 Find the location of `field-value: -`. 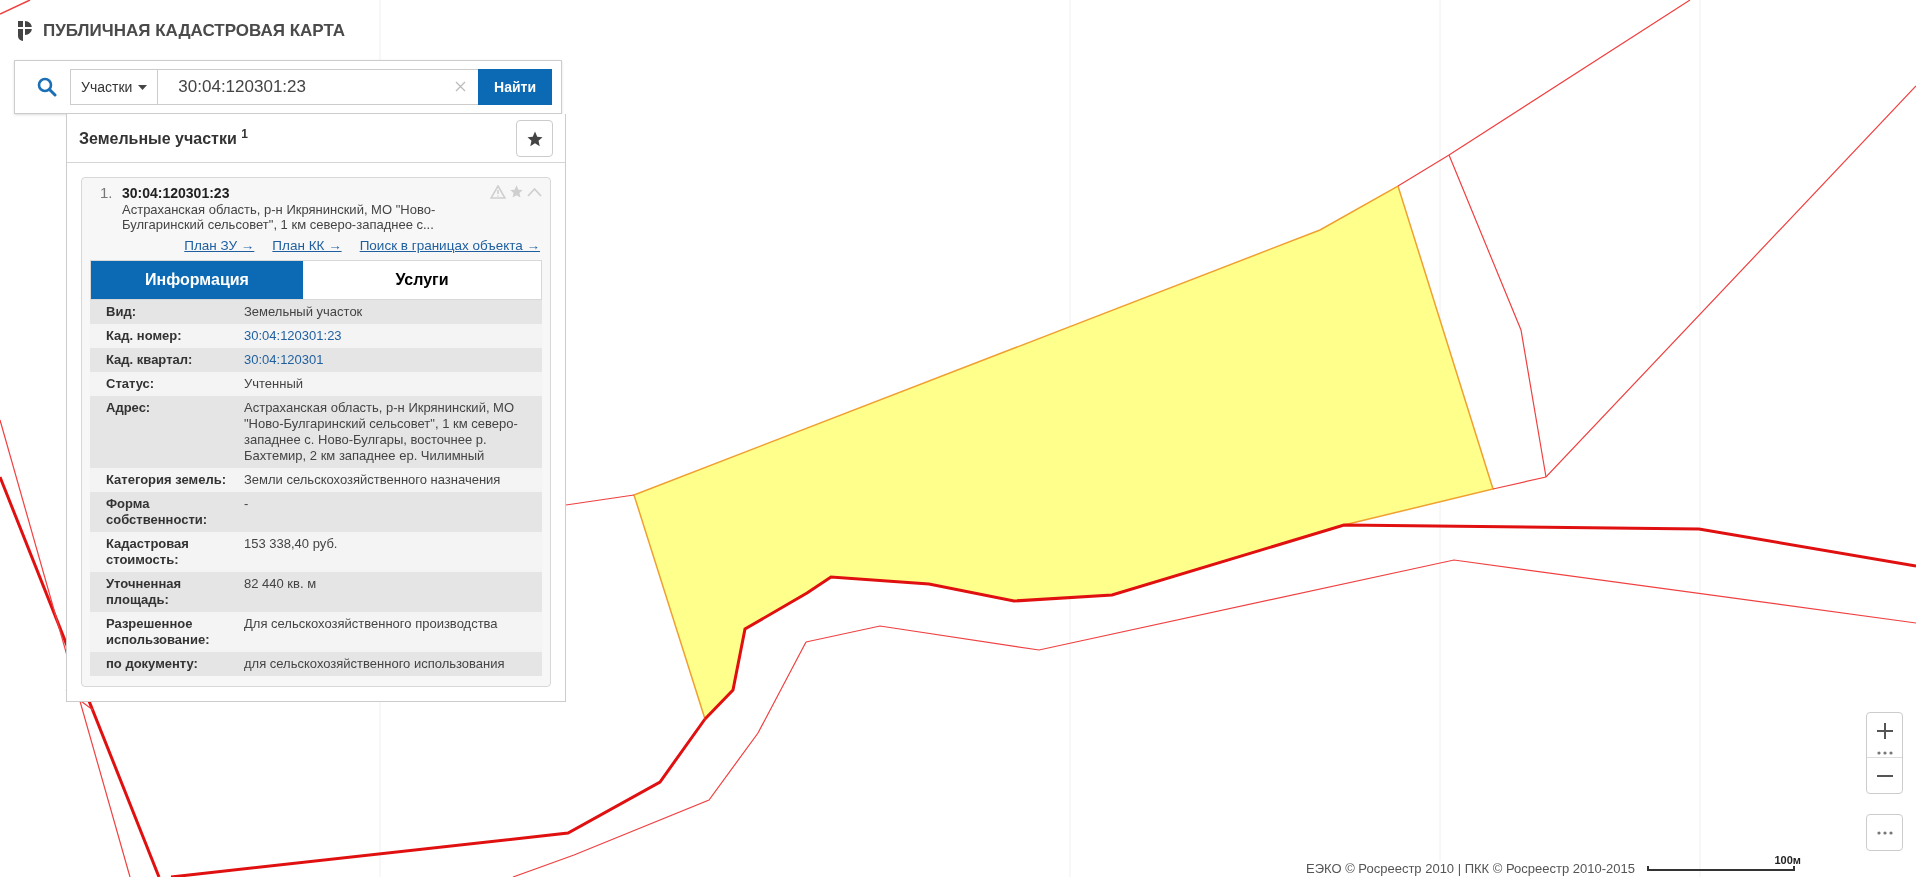

field-value: - is located at coordinates (247, 505).